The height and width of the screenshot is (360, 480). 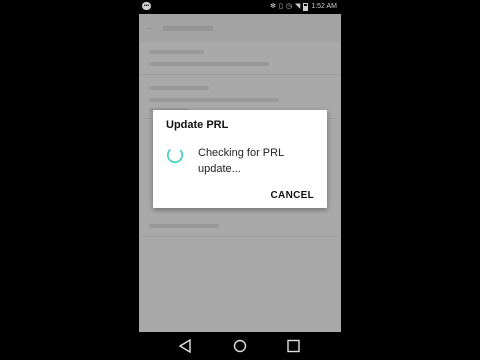 I want to click on navigation-bar, so click(x=240, y=346).